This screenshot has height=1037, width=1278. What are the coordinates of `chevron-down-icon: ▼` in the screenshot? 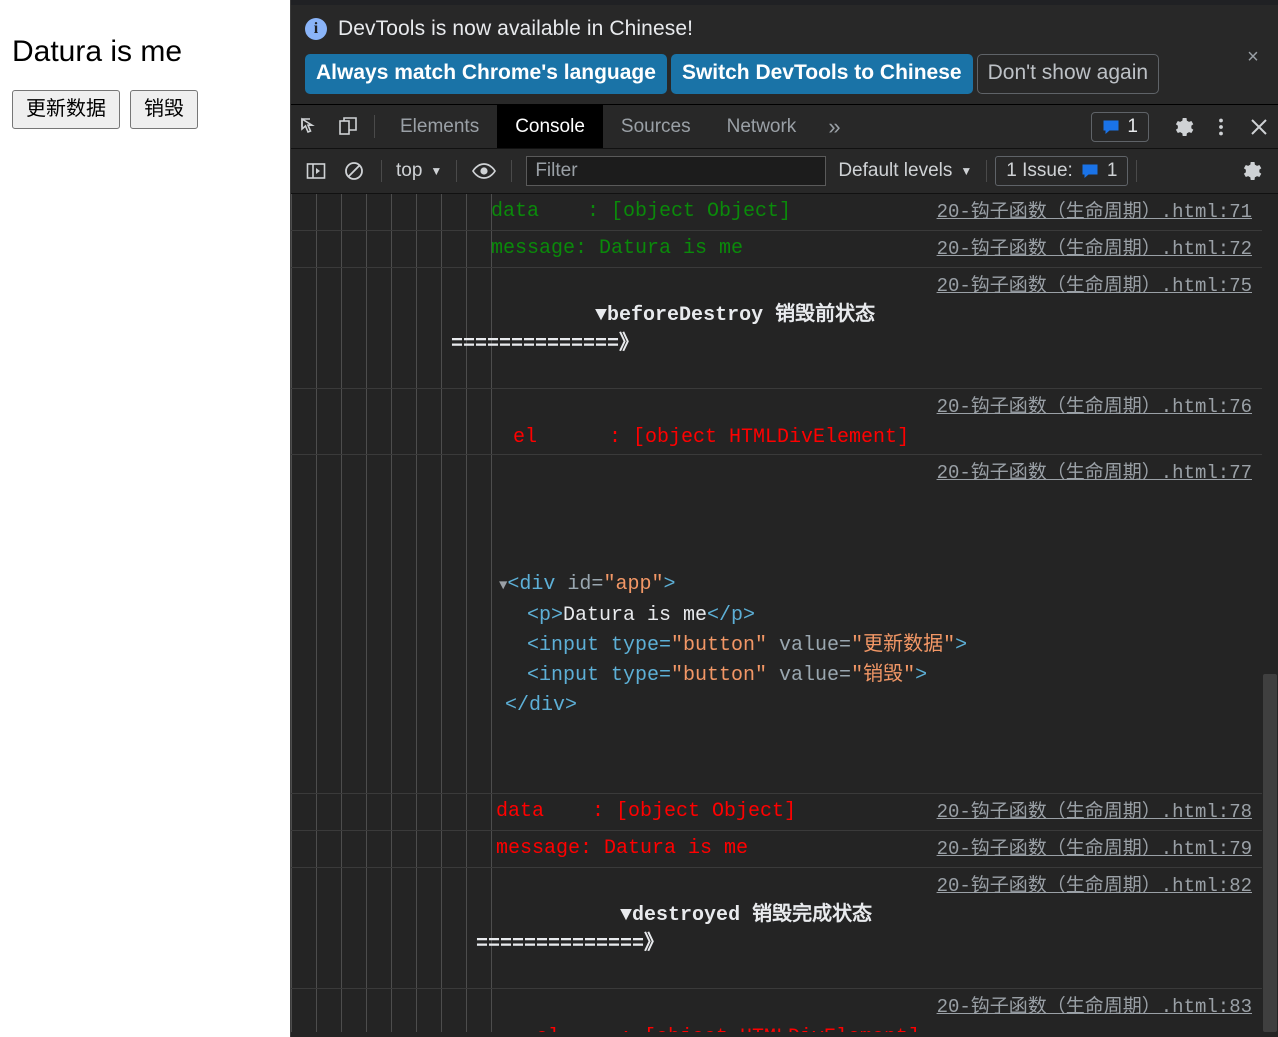 It's located at (436, 171).